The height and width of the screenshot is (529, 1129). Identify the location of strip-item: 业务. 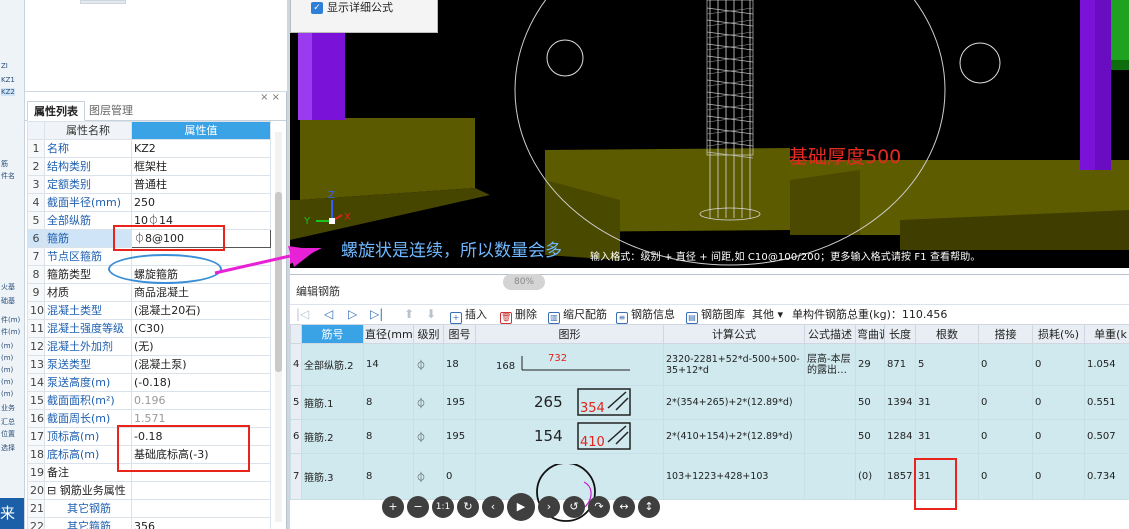
(8, 408).